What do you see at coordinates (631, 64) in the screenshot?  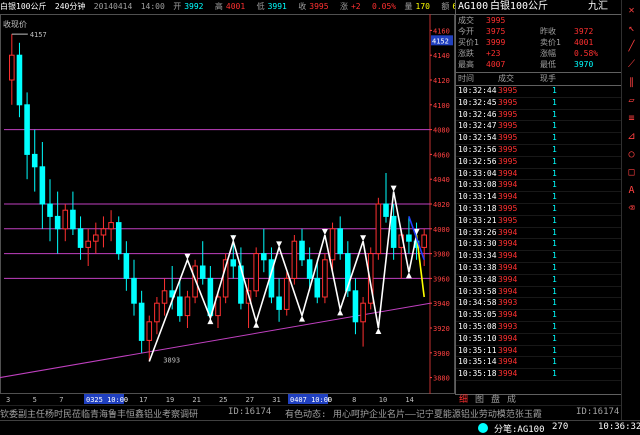 I see `ray-tool-icon: ⟋` at bounding box center [631, 64].